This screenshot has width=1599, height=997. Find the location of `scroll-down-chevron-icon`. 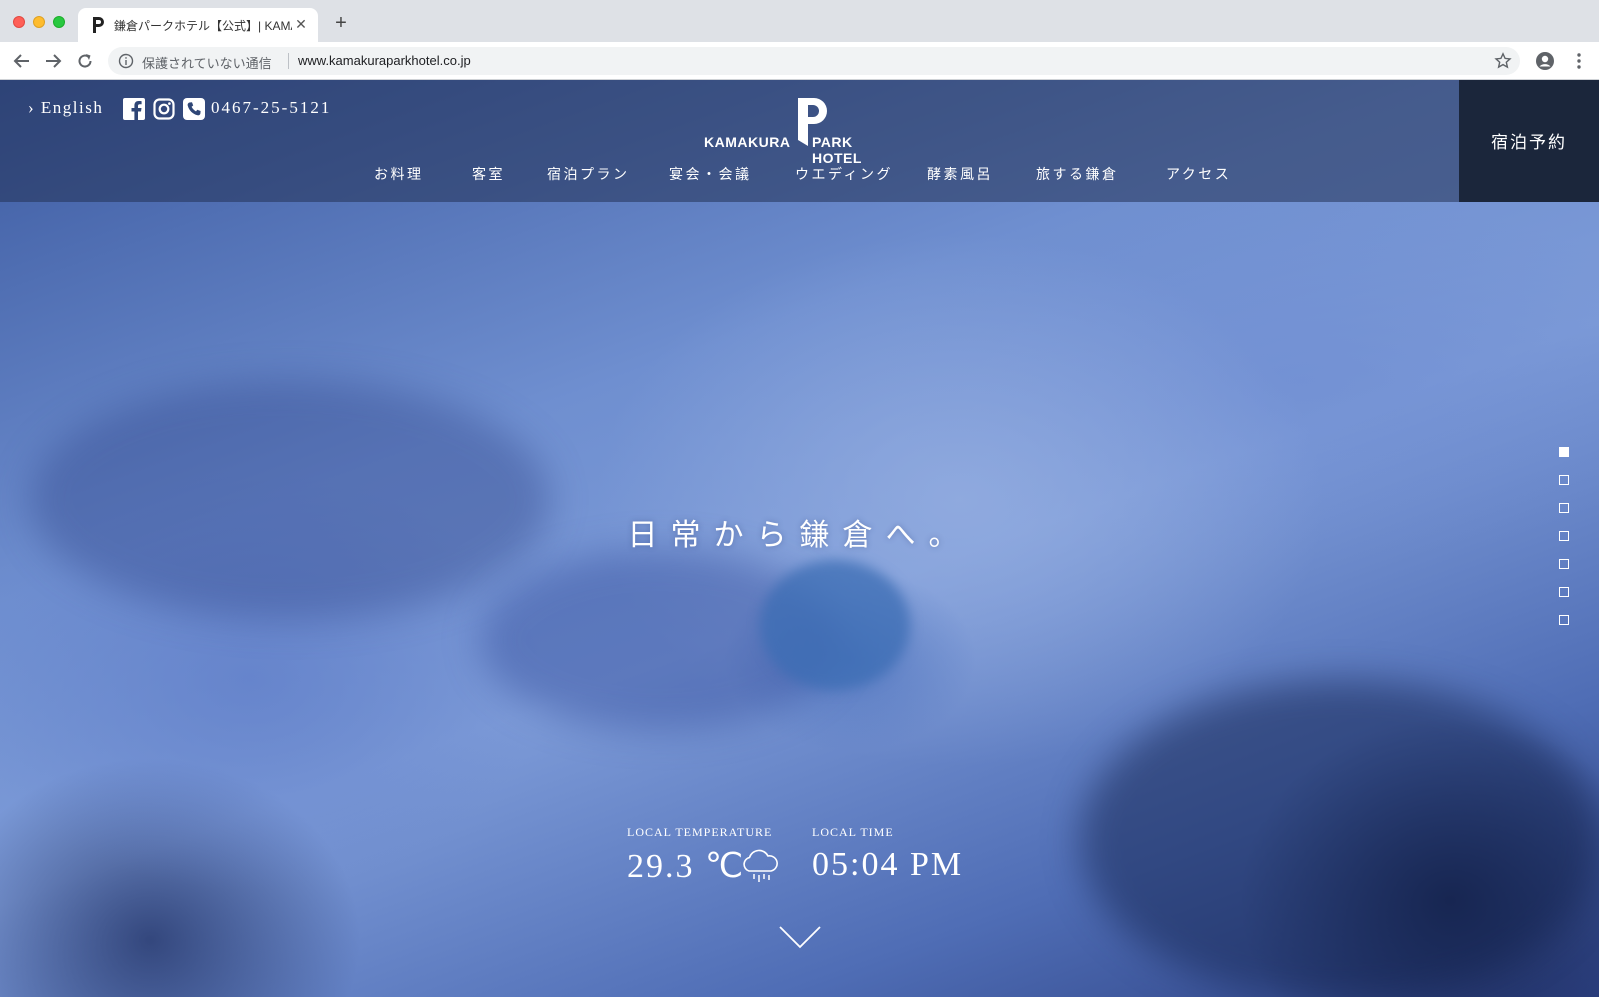

scroll-down-chevron-icon is located at coordinates (800, 937).